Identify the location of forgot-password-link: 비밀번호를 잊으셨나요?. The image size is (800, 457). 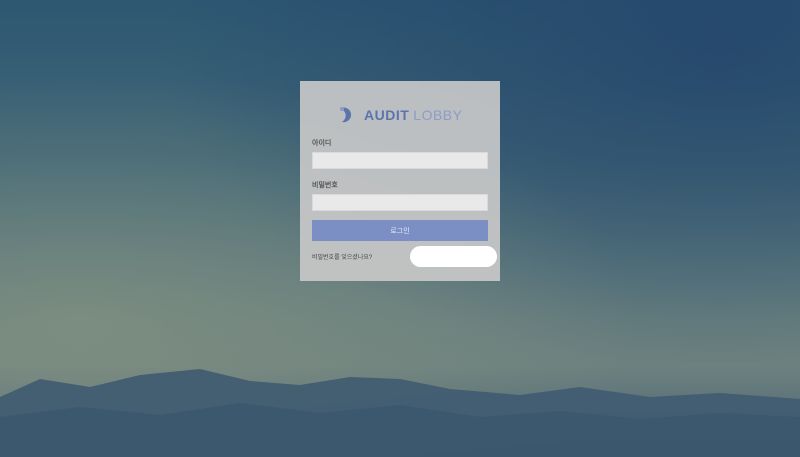
(342, 256).